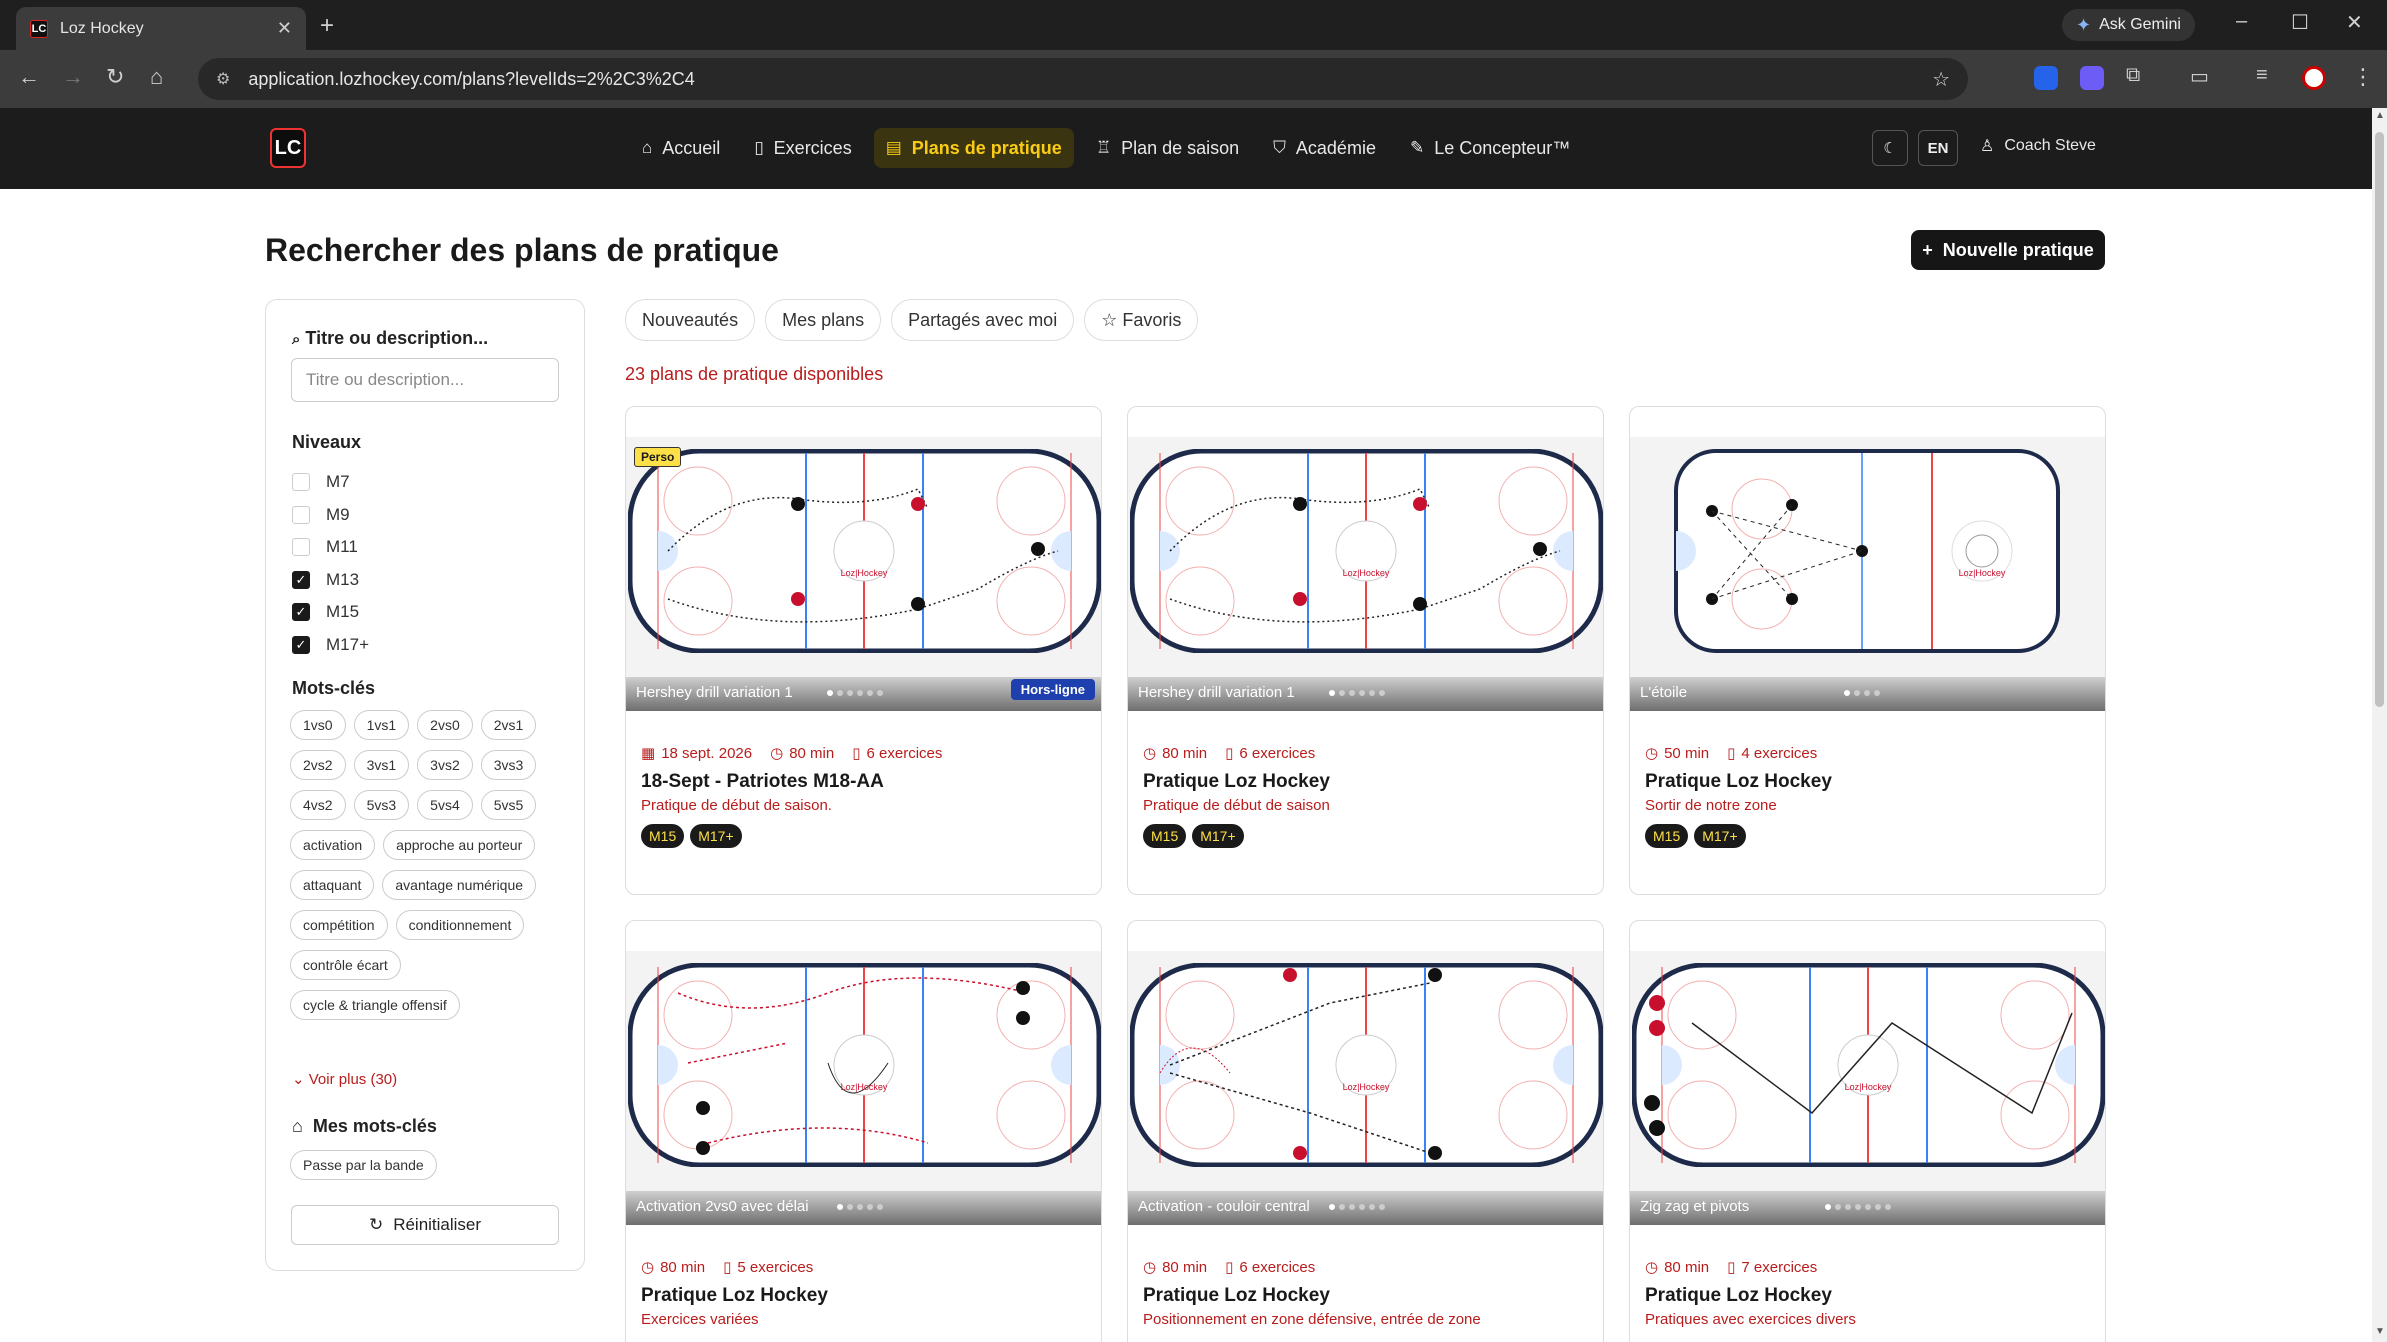 This screenshot has height=1342, width=2387. Describe the element at coordinates (330, 580) in the screenshot. I see `level-checkbox-row: ✓ M13` at that location.